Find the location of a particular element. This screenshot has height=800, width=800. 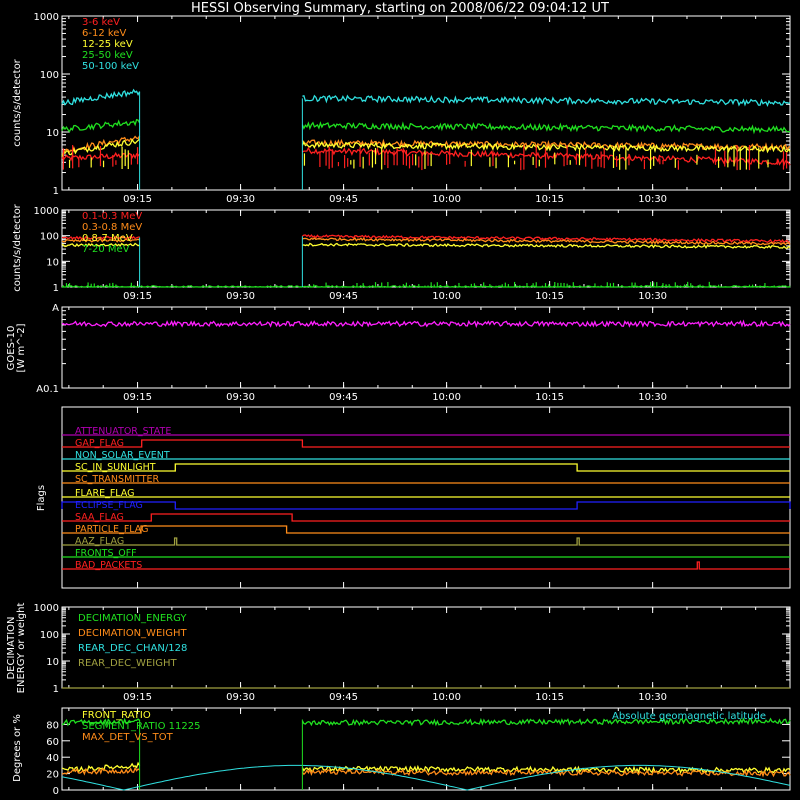

y-tick-label: 20 is located at coordinates (52, 775).